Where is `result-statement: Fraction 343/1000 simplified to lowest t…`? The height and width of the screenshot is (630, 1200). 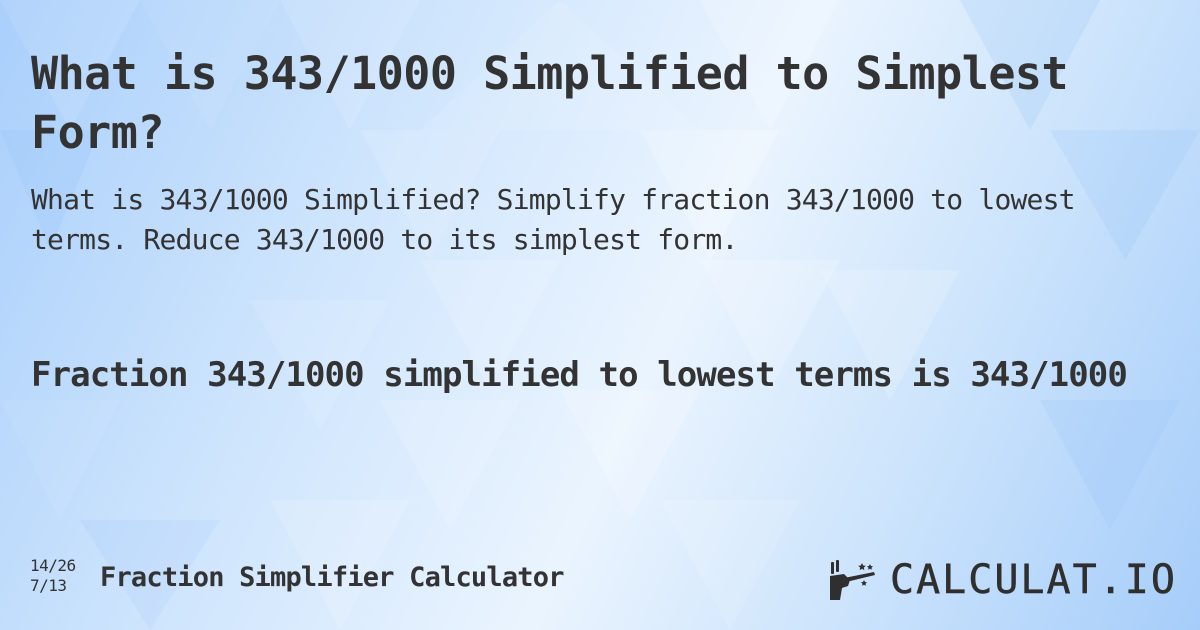 result-statement: Fraction 343/1000 simplified to lowest t… is located at coordinates (579, 375).